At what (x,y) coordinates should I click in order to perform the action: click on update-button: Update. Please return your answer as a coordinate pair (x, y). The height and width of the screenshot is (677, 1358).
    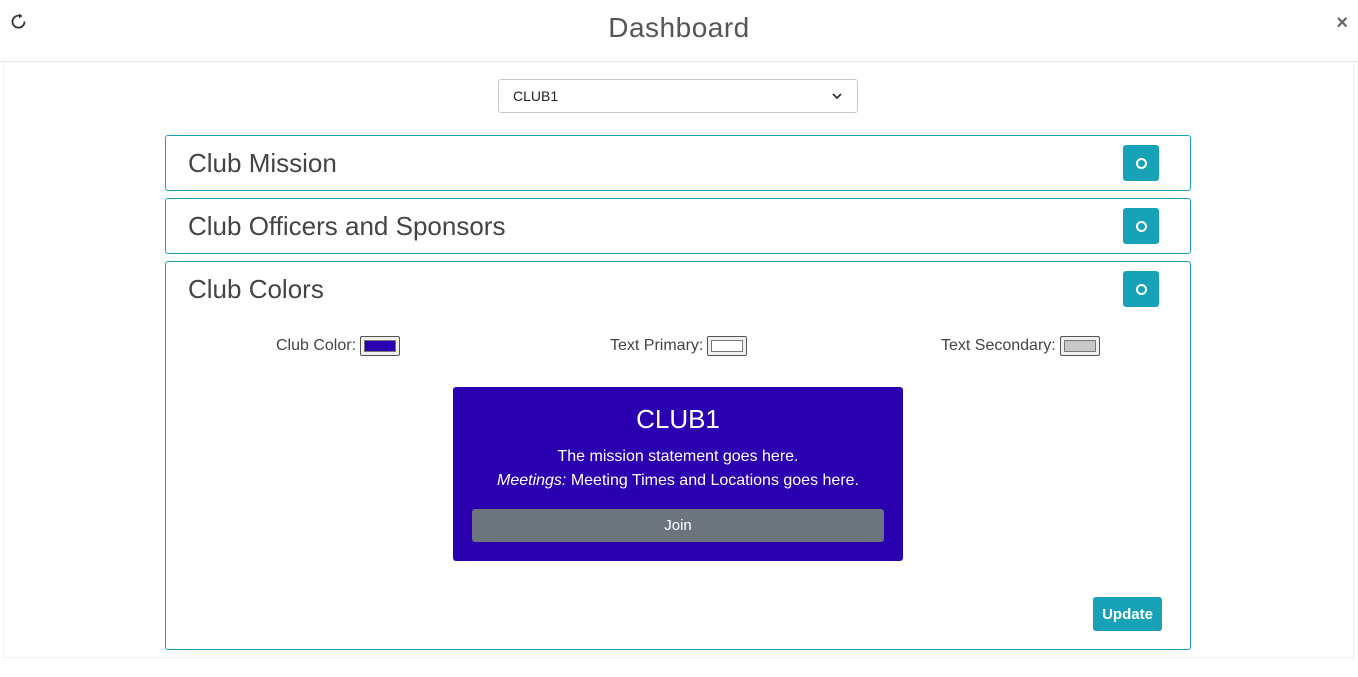
    Looking at the image, I should click on (1127, 614).